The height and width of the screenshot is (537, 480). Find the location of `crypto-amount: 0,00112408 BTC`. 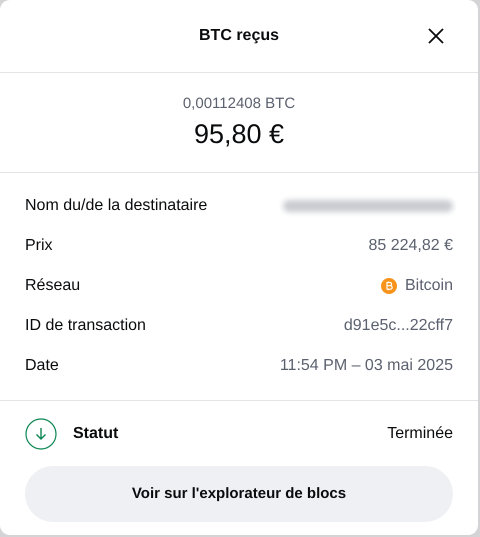

crypto-amount: 0,00112408 BTC is located at coordinates (239, 104).